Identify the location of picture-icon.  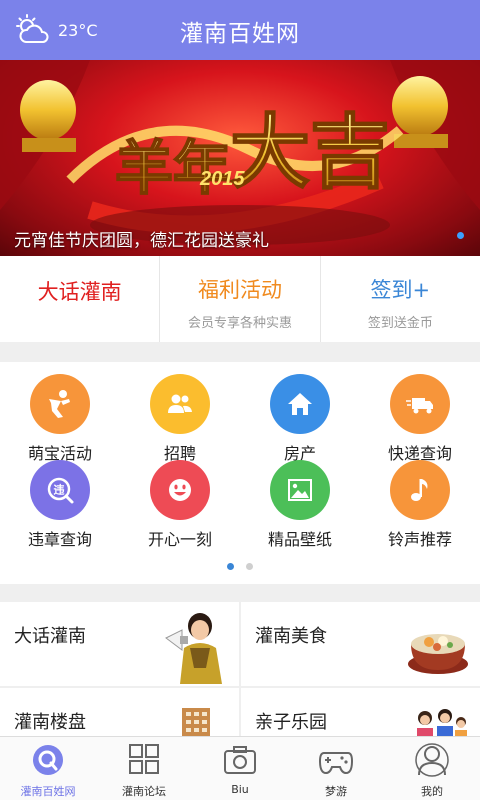
(300, 490).